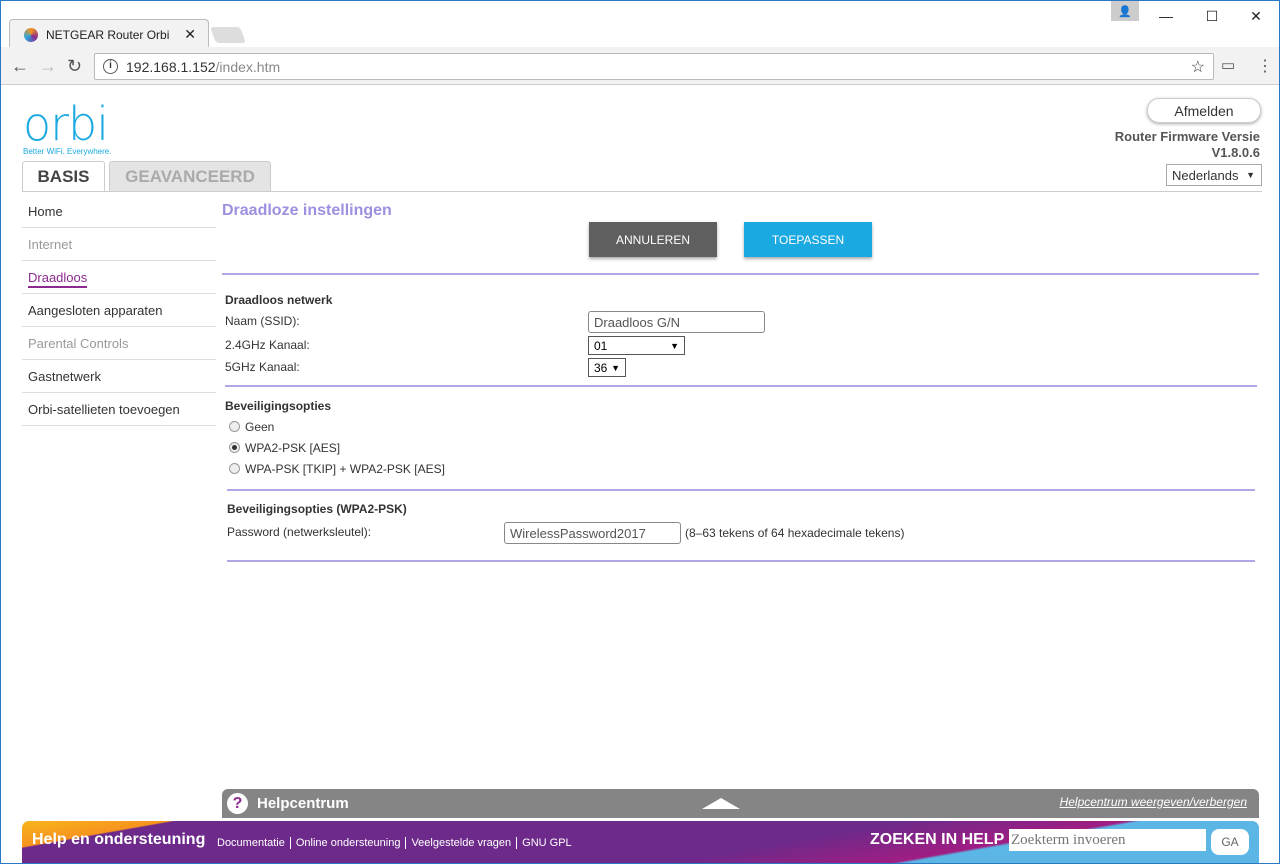 This screenshot has width=1280, height=864. What do you see at coordinates (1265, 66) in the screenshot?
I see `menu-icon: ⋮` at bounding box center [1265, 66].